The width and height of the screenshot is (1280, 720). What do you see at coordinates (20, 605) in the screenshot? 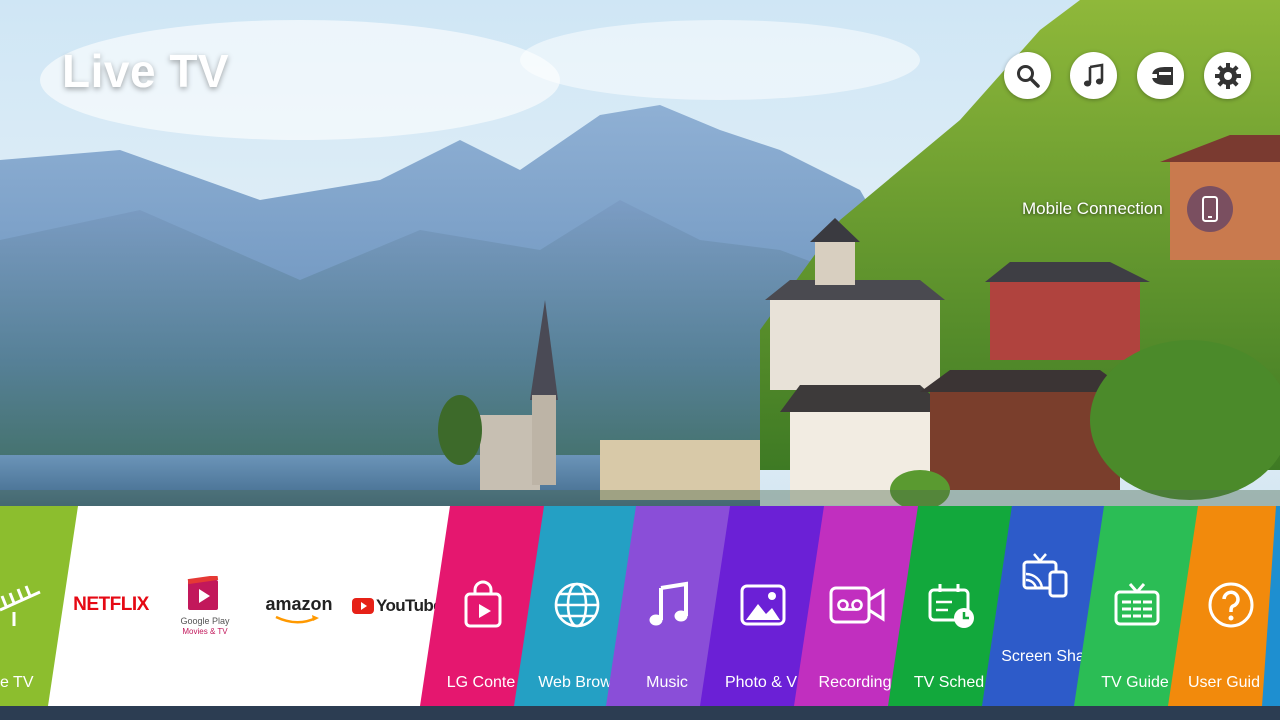
I see `antenna-icon` at bounding box center [20, 605].